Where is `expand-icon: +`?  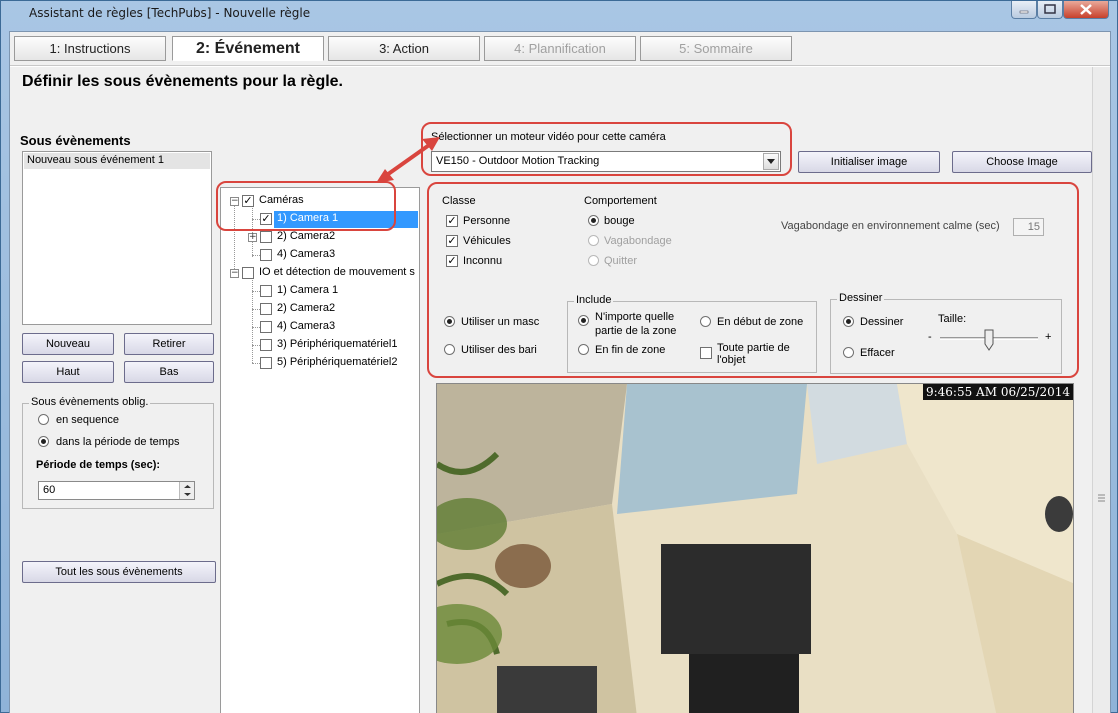 expand-icon: + is located at coordinates (252, 237).